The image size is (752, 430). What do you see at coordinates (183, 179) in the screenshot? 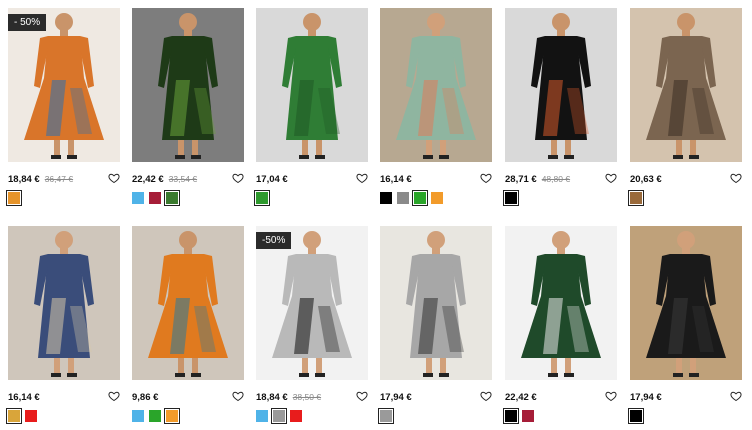
I see `original-price: 33,54 €` at bounding box center [183, 179].